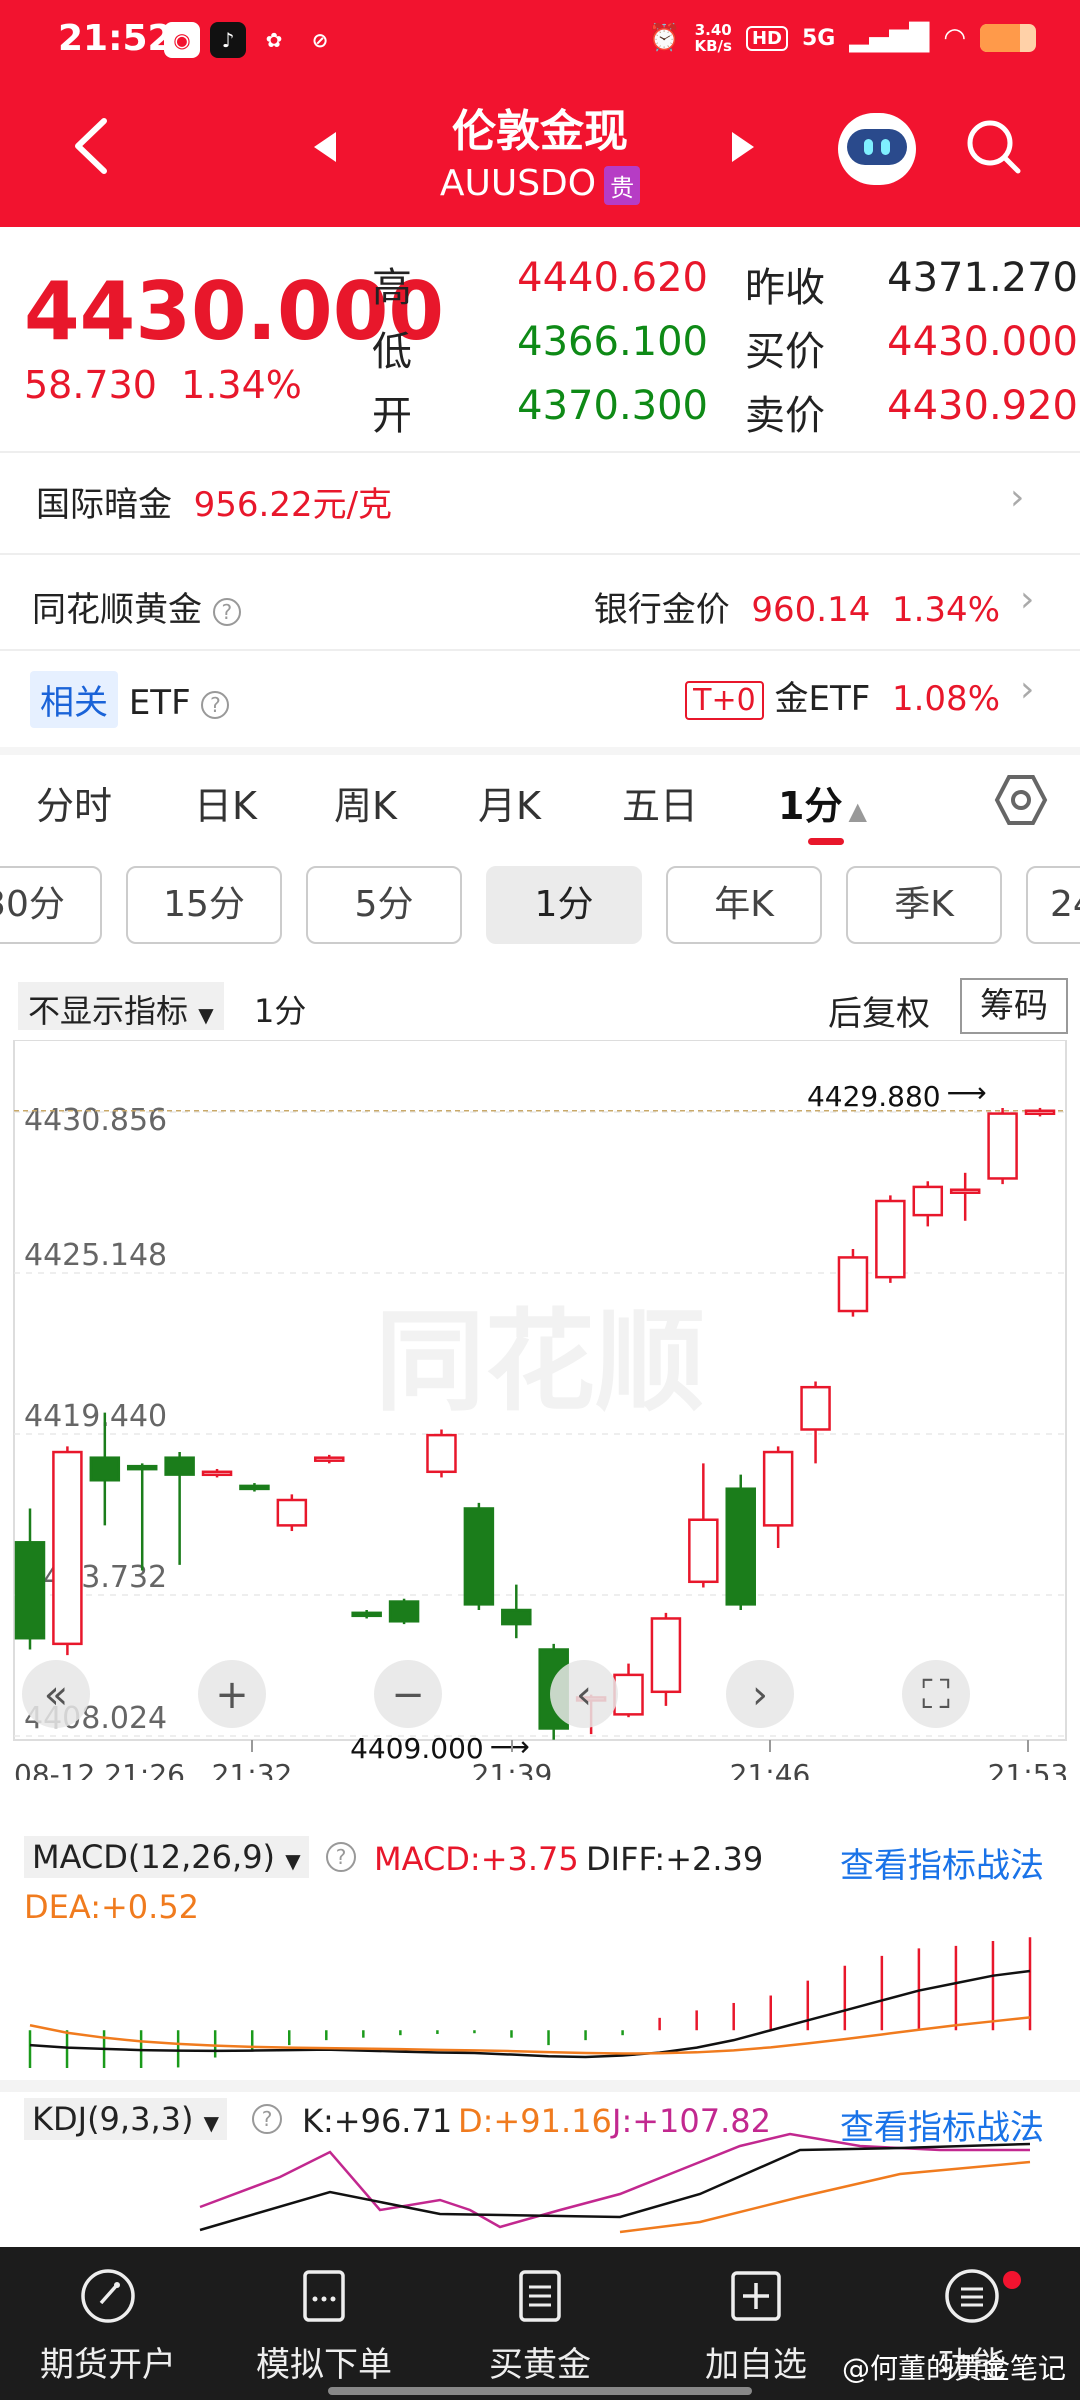  I want to click on x-tick-label: 21:46, so click(770, 1769).